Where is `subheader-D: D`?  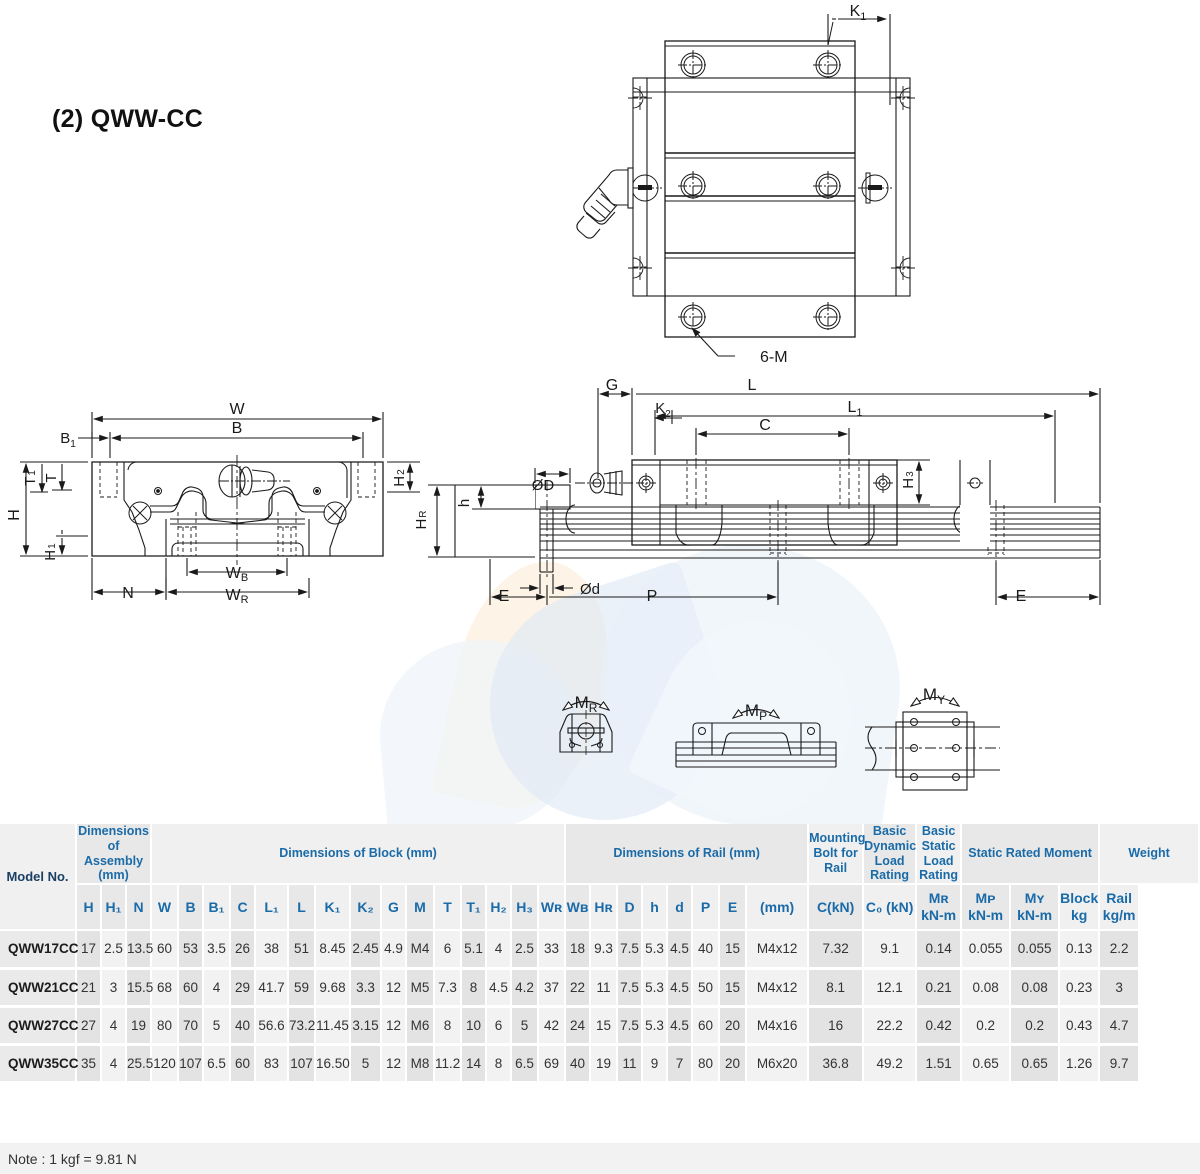 subheader-D: D is located at coordinates (630, 907).